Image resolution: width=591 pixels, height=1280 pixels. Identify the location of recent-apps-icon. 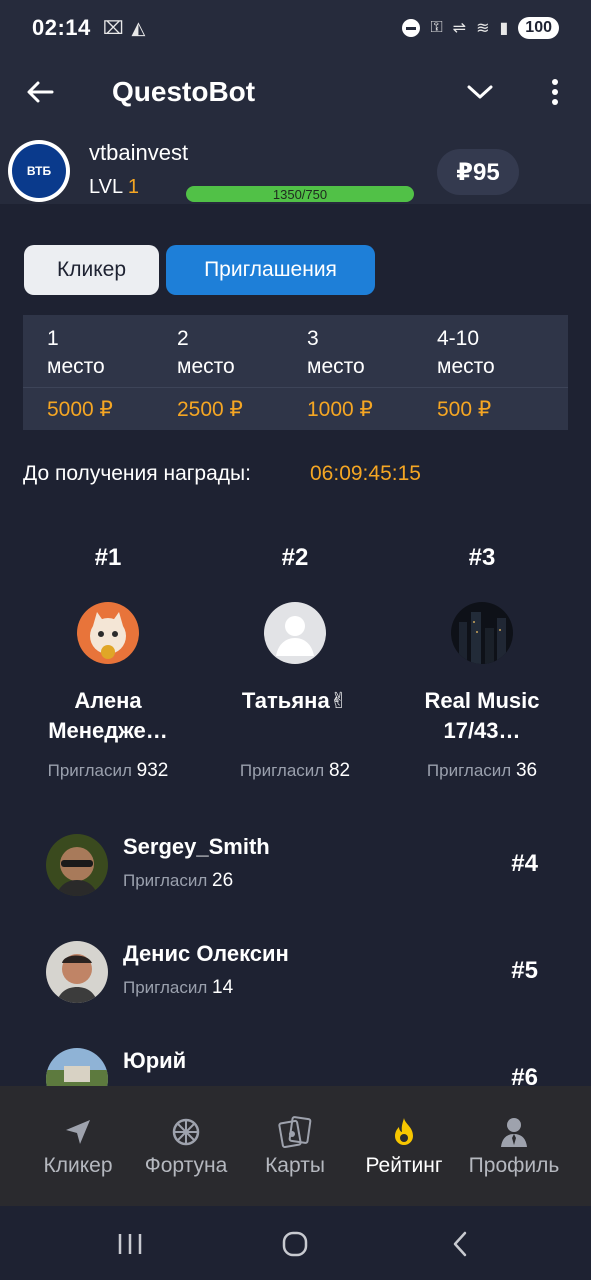
(130, 1244).